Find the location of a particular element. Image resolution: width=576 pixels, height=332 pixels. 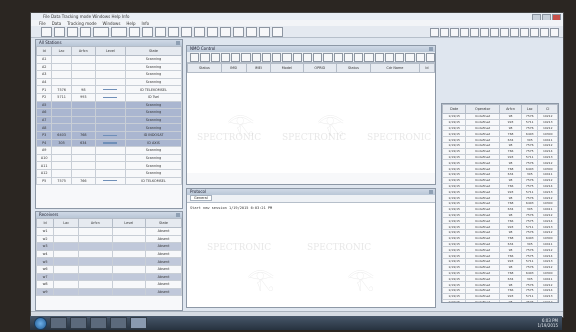

column-header: State is located at coordinates (153, 51).